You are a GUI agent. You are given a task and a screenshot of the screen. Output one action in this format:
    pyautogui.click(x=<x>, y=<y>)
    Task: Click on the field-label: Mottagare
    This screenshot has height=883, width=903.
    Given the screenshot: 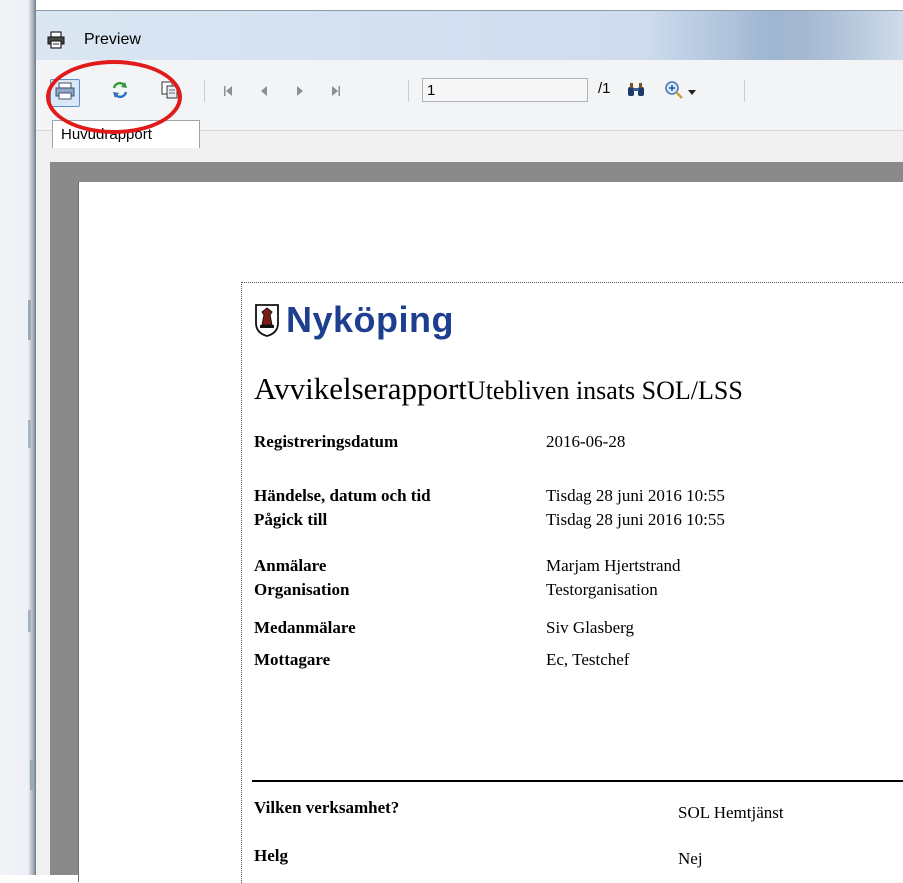 What is the action you would take?
    pyautogui.click(x=292, y=659)
    